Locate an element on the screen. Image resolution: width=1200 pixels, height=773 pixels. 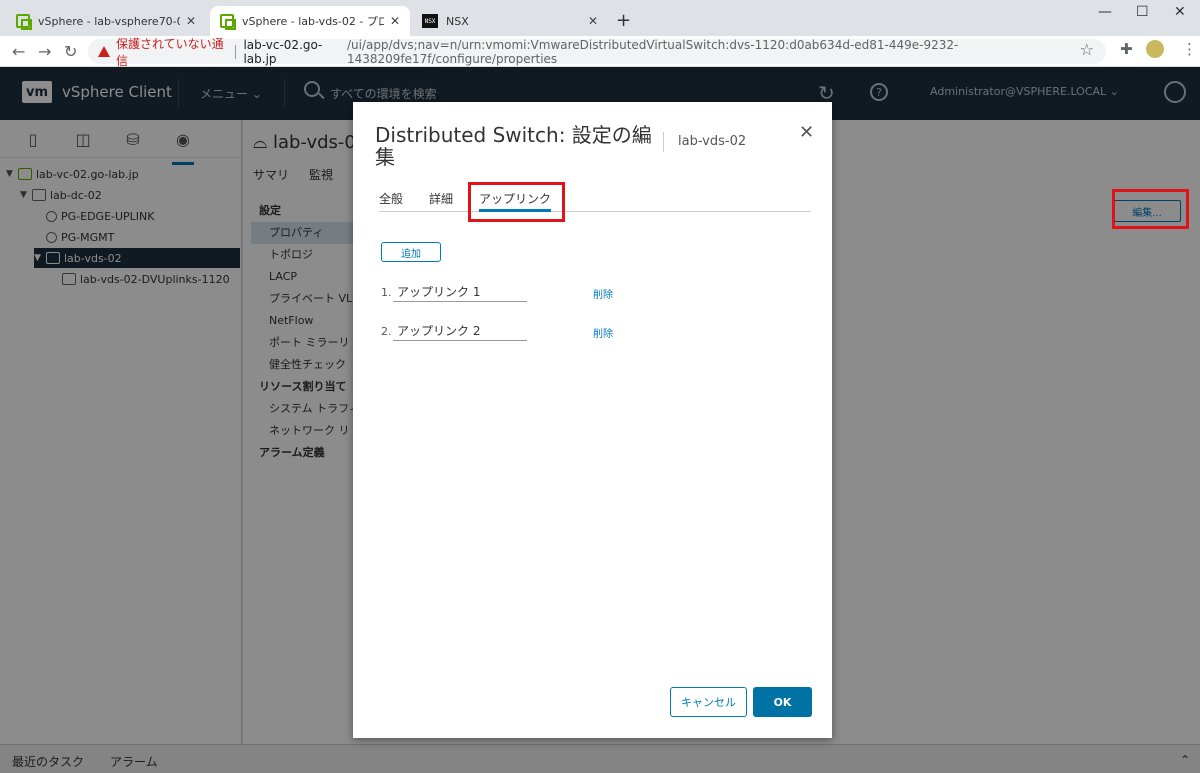
bookmark-star-icon: ☆ is located at coordinates (1087, 49).